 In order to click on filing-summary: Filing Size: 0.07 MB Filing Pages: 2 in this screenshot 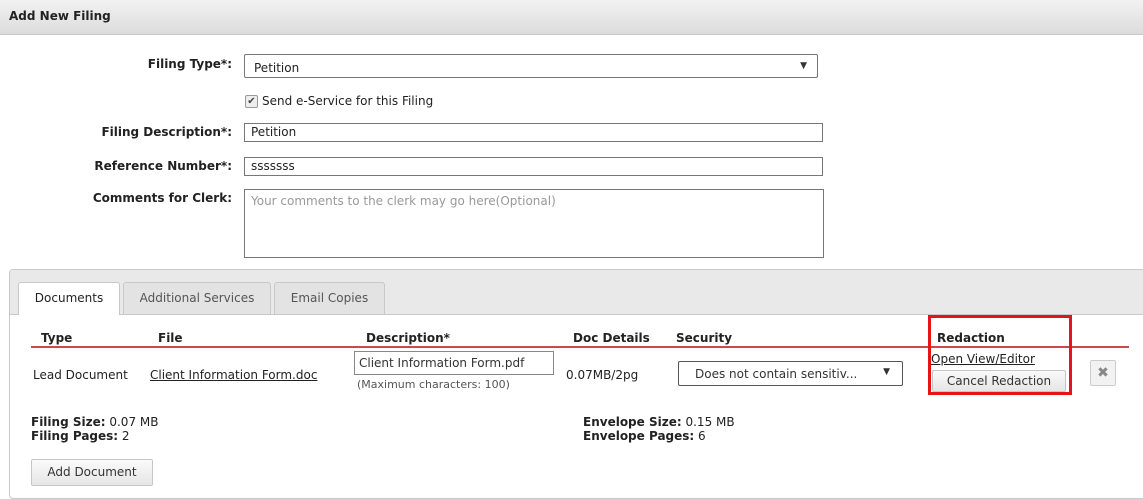, I will do `click(94, 429)`.